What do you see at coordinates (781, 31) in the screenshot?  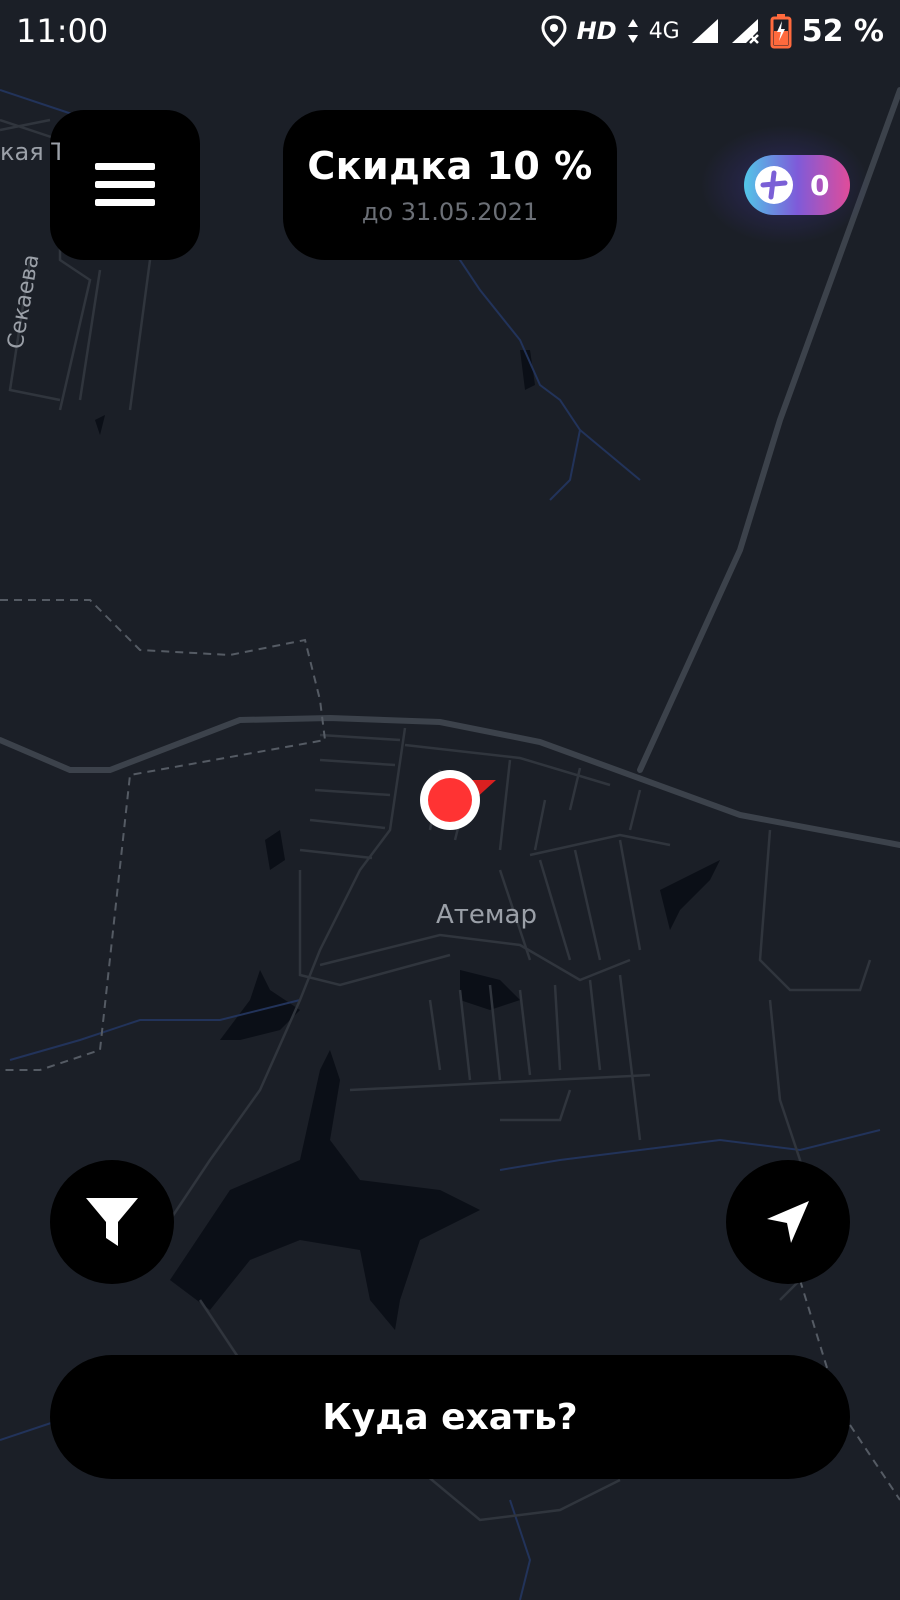 I see `battery-charging-icon` at bounding box center [781, 31].